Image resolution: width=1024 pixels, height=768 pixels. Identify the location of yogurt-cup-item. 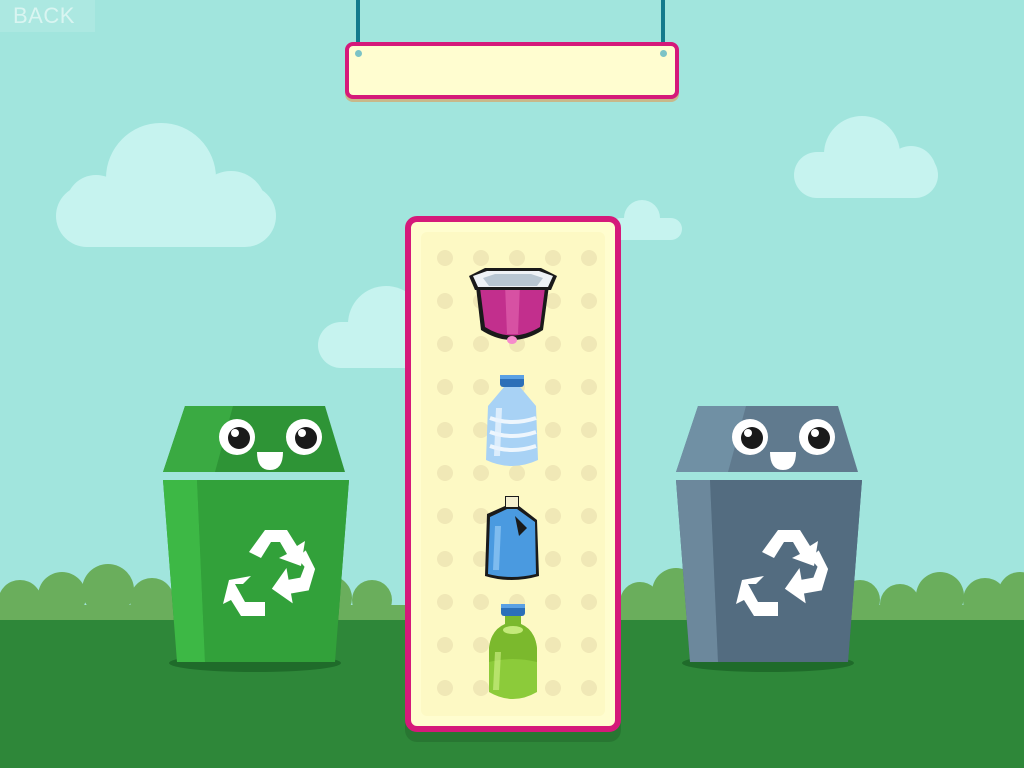
(512, 307).